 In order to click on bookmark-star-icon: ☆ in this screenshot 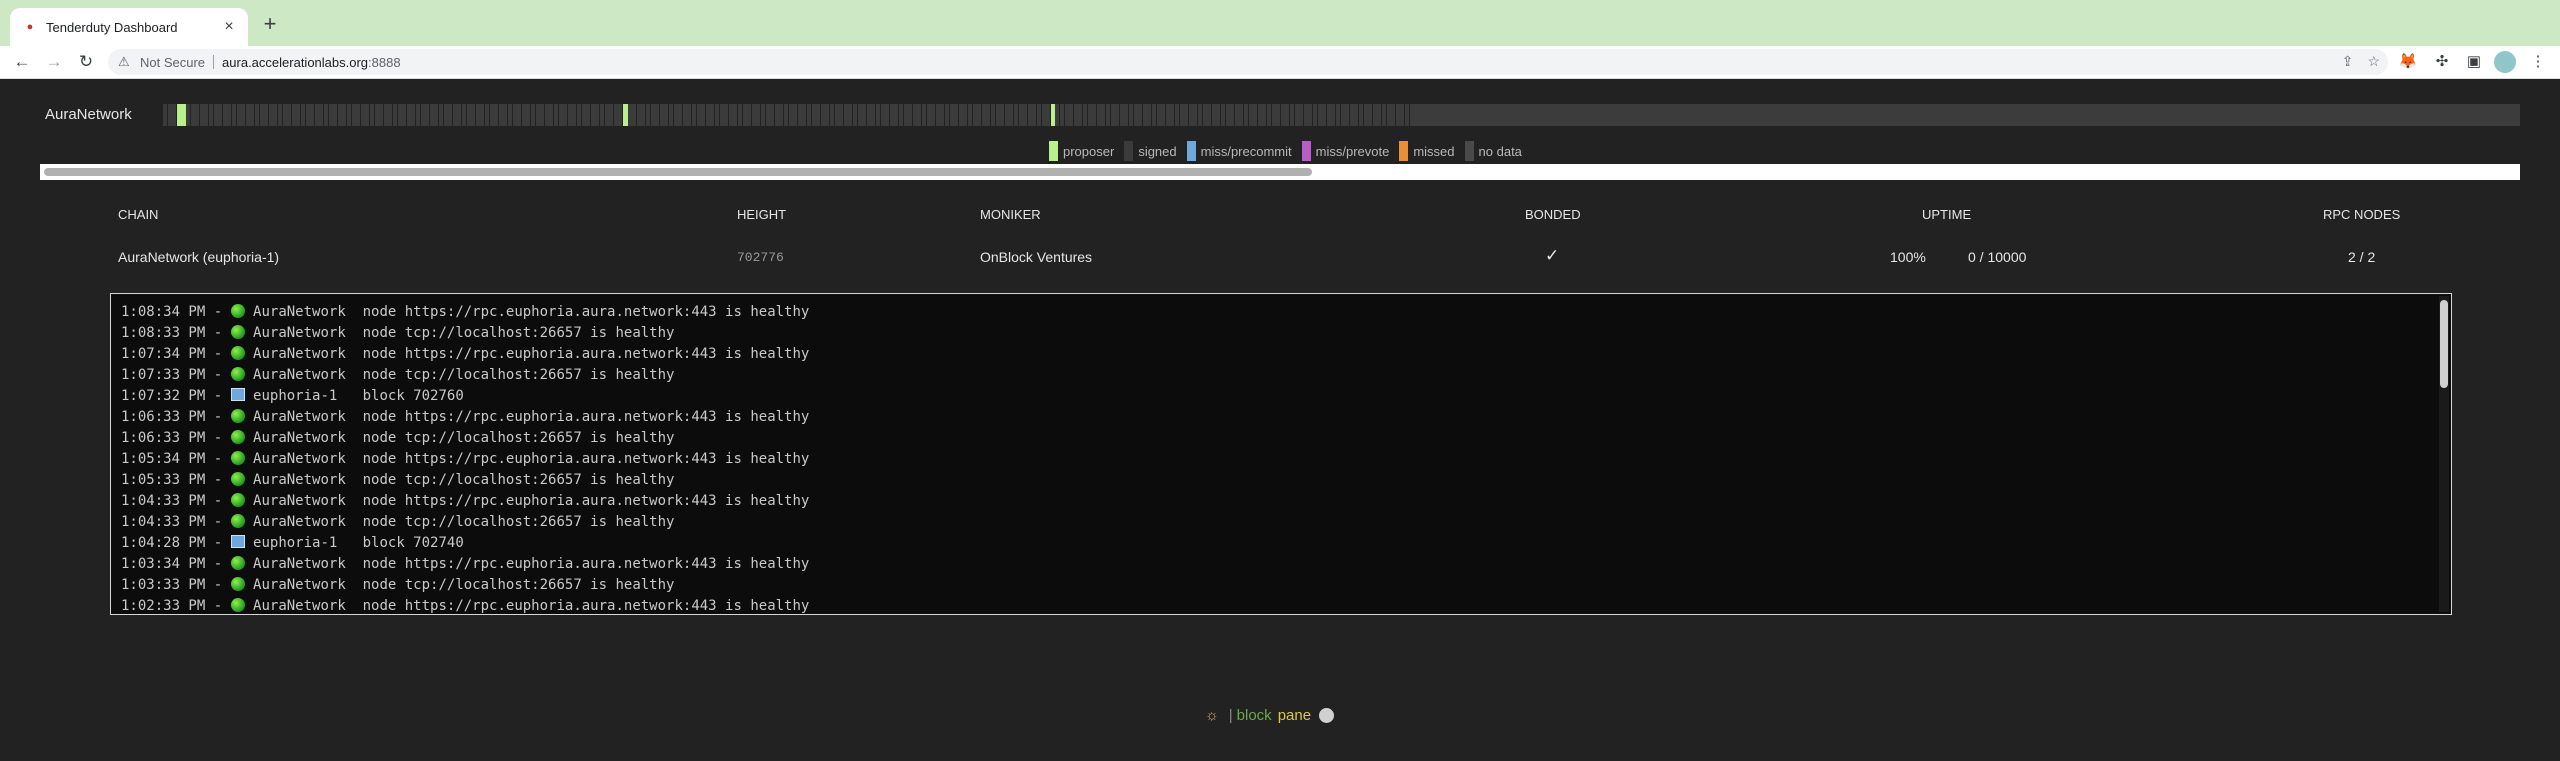, I will do `click(2373, 61)`.